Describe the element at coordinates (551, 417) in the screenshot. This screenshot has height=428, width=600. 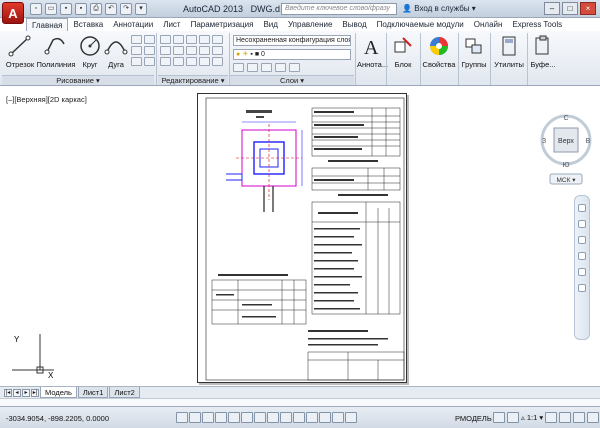
I see `annotation-visibility-icon` at that location.